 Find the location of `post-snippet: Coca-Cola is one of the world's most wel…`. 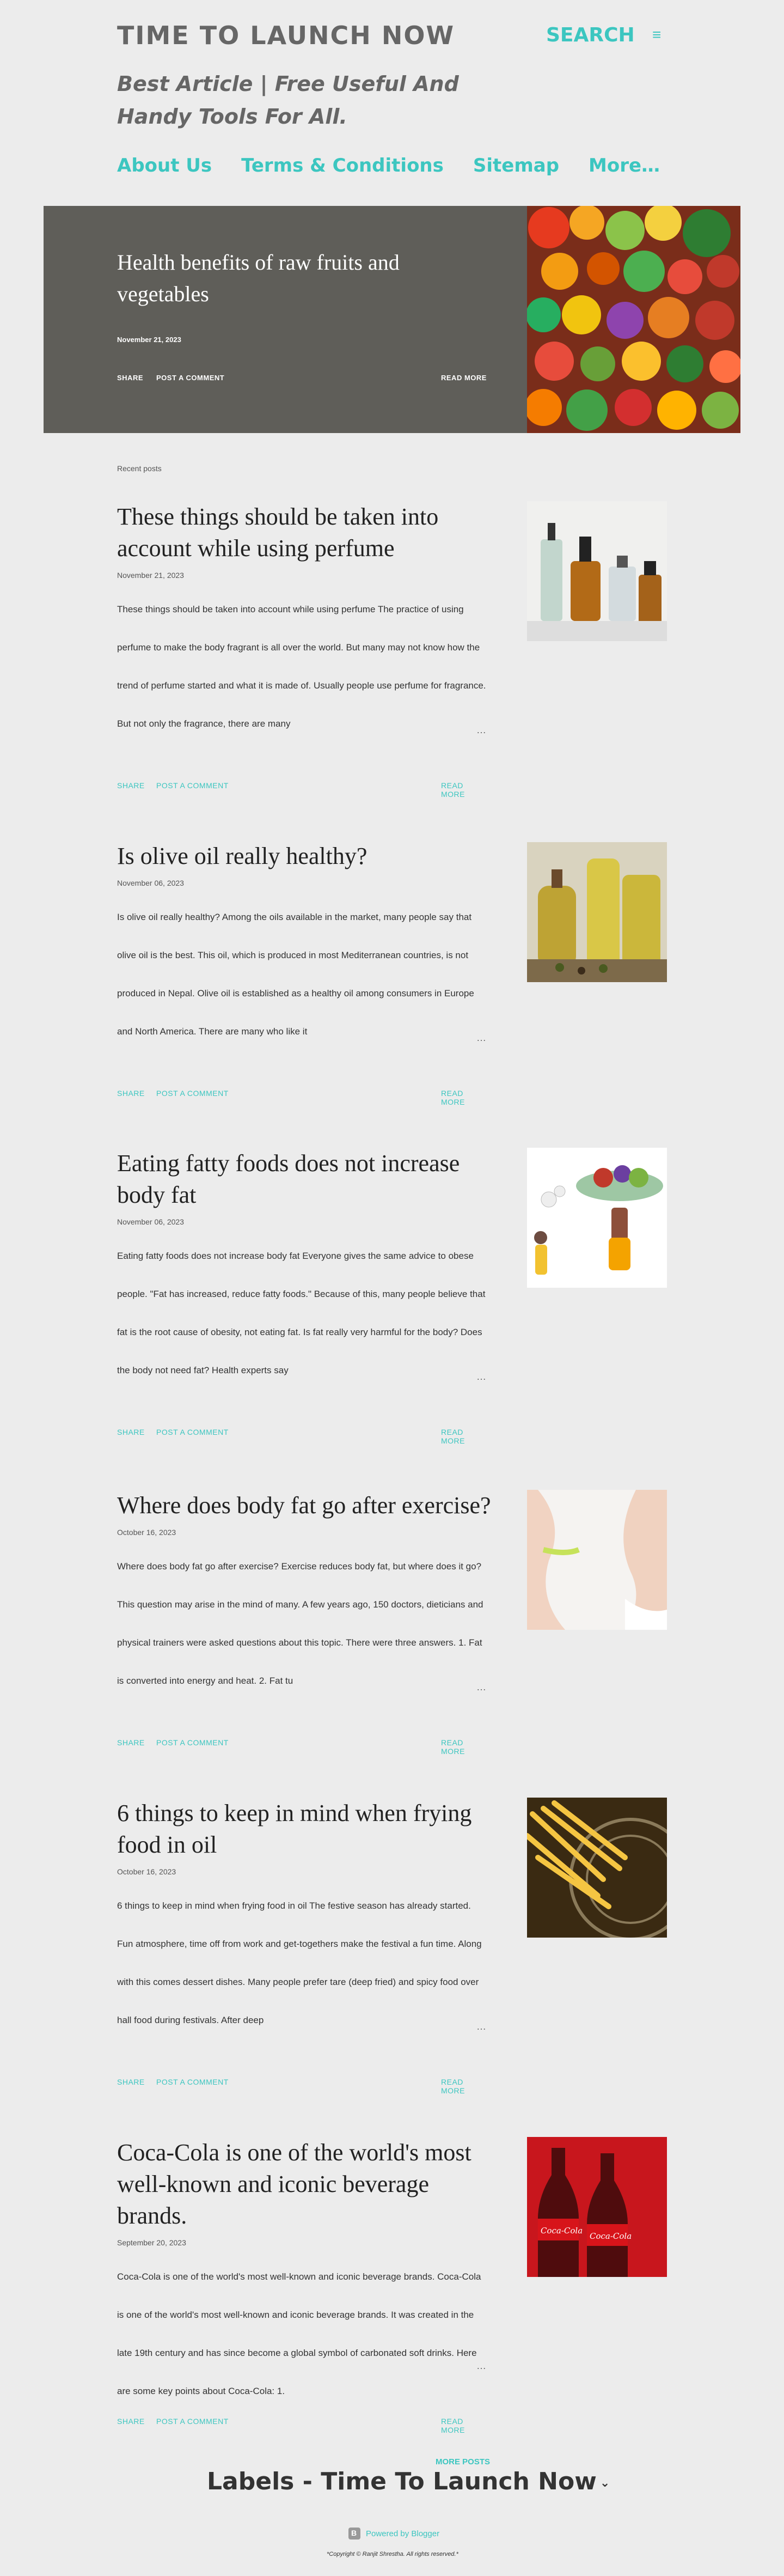

post-snippet: Coca-Cola is one of the world's most wel… is located at coordinates (302, 2334).